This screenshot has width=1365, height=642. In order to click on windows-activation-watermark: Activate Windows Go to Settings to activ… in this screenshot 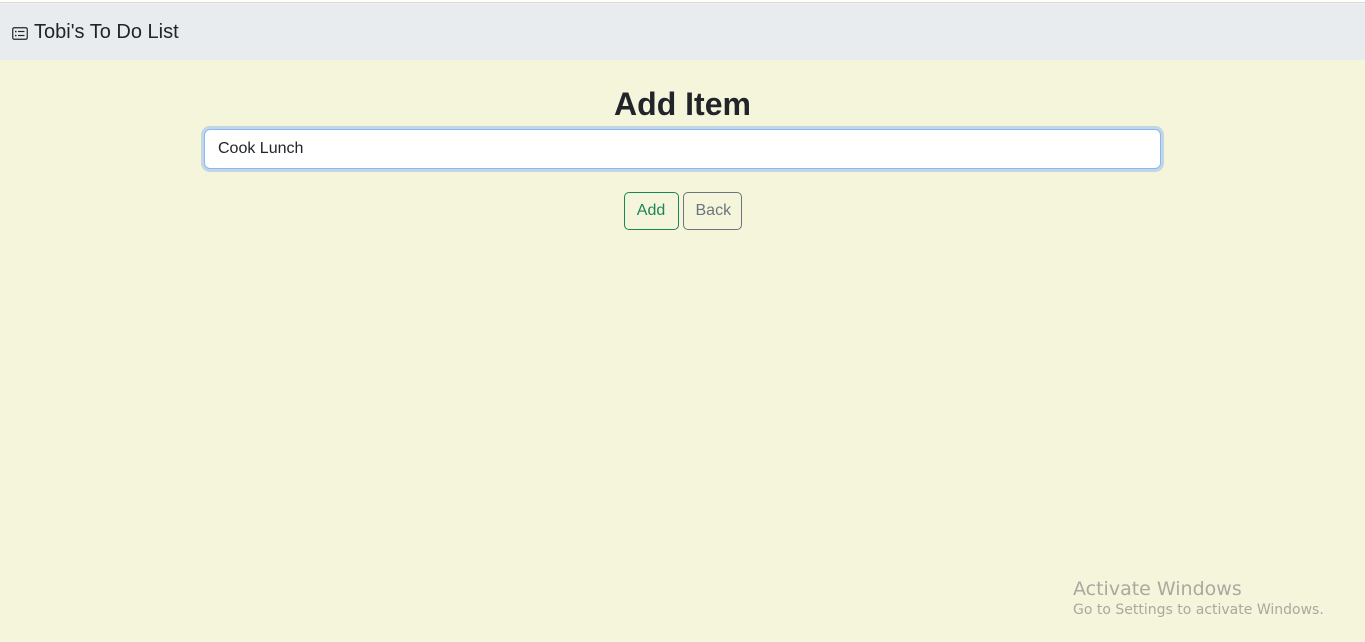, I will do `click(1198, 599)`.